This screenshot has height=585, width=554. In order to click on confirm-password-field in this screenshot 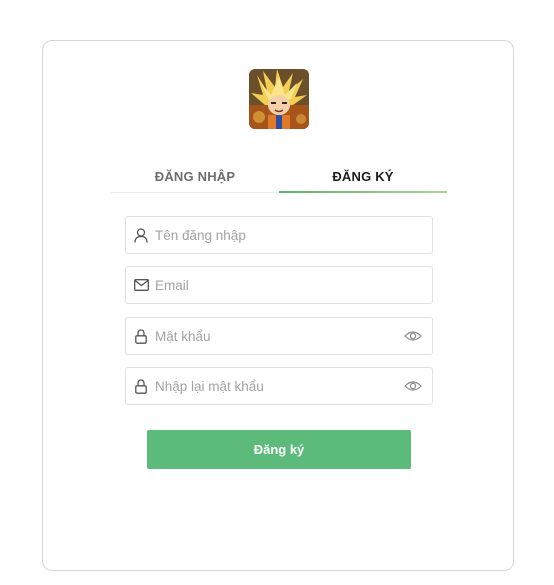, I will do `click(279, 386)`.